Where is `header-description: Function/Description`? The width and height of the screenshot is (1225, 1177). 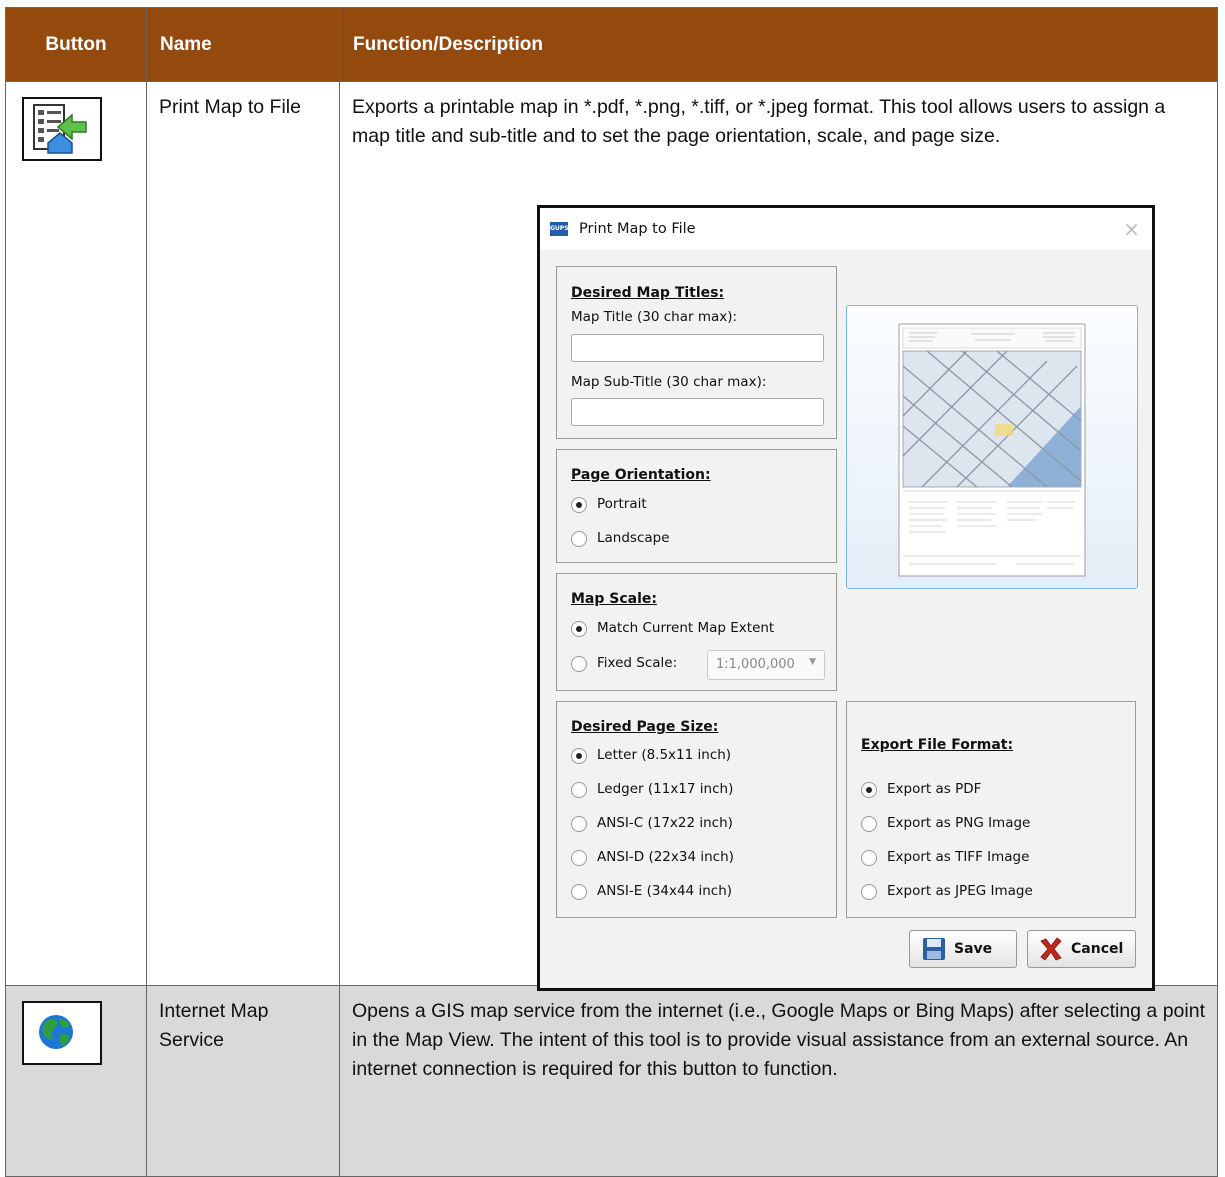
header-description: Function/Description is located at coordinates (778, 44).